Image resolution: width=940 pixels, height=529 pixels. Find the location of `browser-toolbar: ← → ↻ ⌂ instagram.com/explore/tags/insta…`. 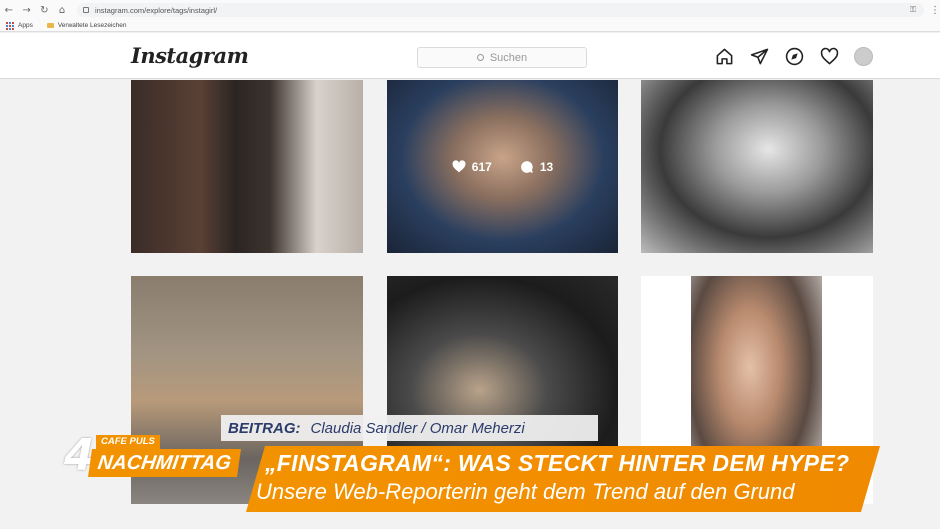

browser-toolbar: ← → ↻ ⌂ instagram.com/explore/tags/insta… is located at coordinates (470, 10).